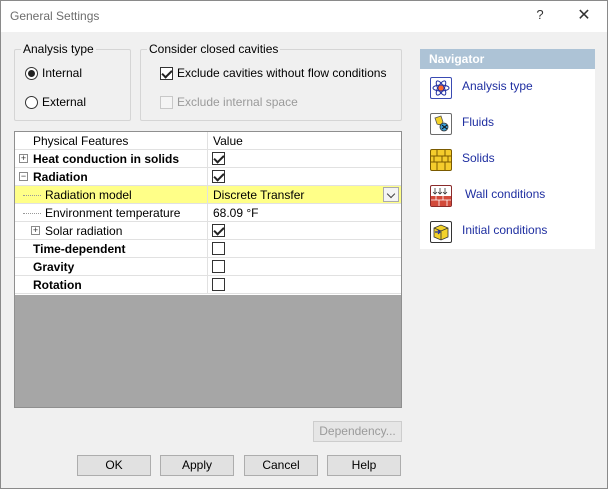  What do you see at coordinates (305, 213) in the screenshot?
I see `environment-temperature-value-cell: 68.09 °F` at bounding box center [305, 213].